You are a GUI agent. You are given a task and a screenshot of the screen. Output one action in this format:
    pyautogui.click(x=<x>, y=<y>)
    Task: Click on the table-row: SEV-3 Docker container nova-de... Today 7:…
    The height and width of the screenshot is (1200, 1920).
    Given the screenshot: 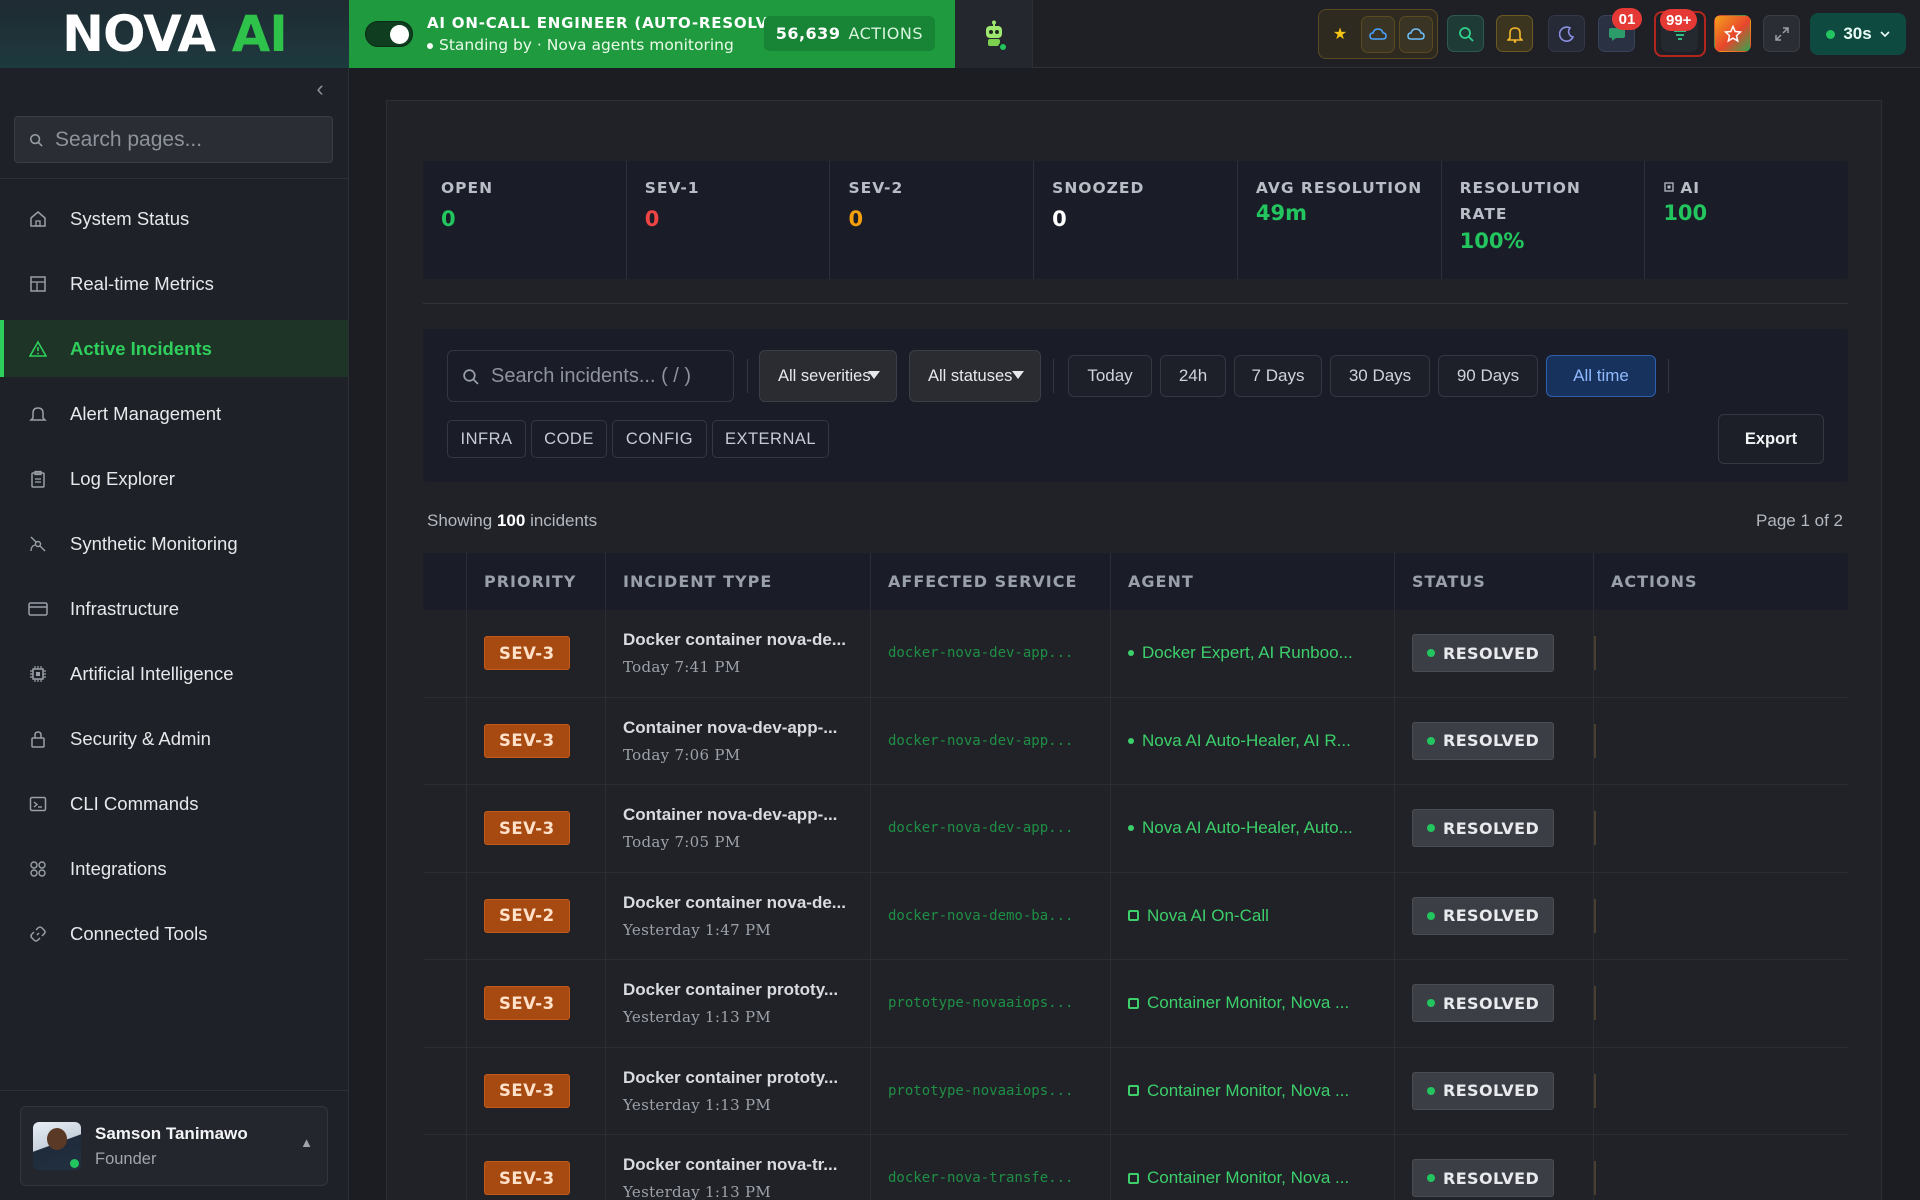 What is the action you would take?
    pyautogui.click(x=1135, y=654)
    